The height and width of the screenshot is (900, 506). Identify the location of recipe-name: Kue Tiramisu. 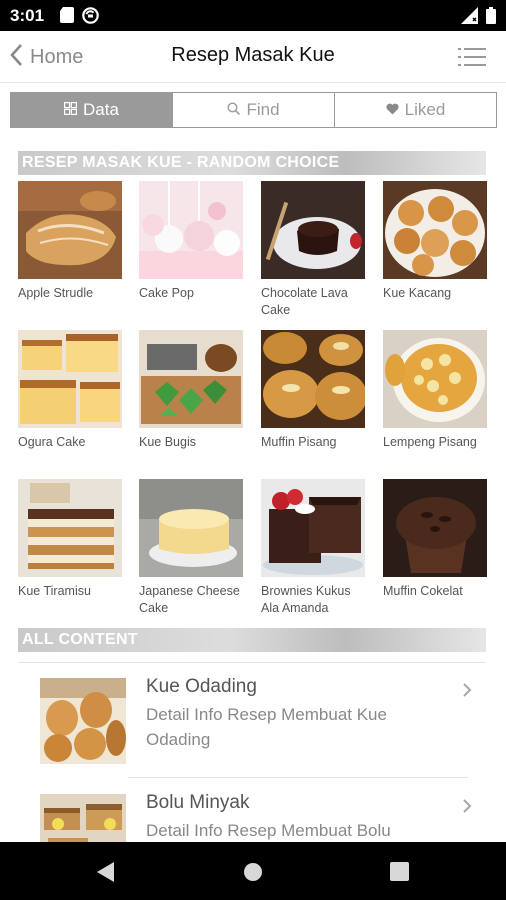
(54, 591).